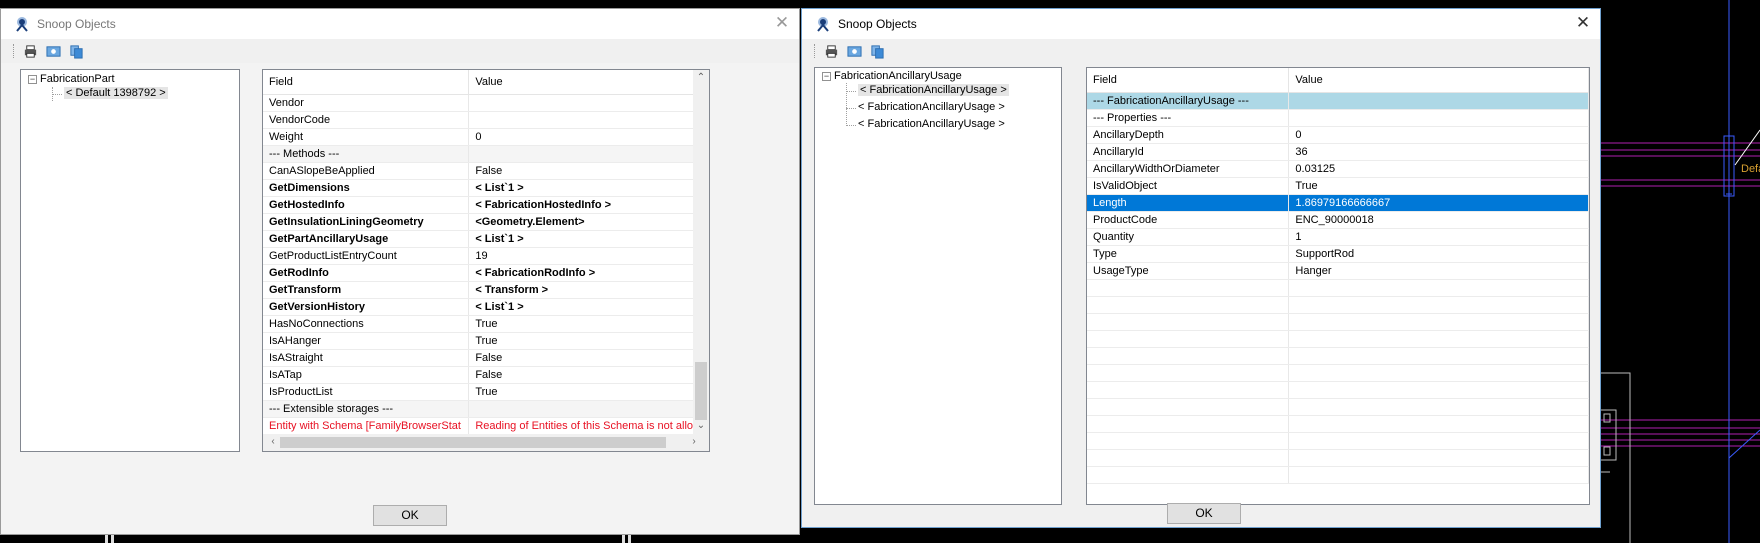  Describe the element at coordinates (1338, 135) in the screenshot. I see `table-row: AncillaryDepth 0` at that location.